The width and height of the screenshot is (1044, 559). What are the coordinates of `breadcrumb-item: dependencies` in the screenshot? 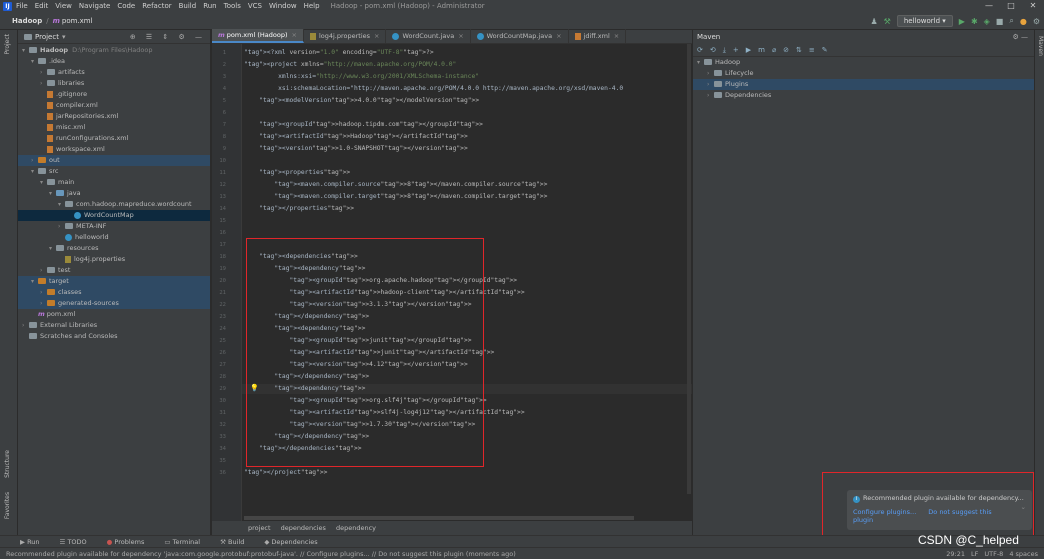 It's located at (303, 528).